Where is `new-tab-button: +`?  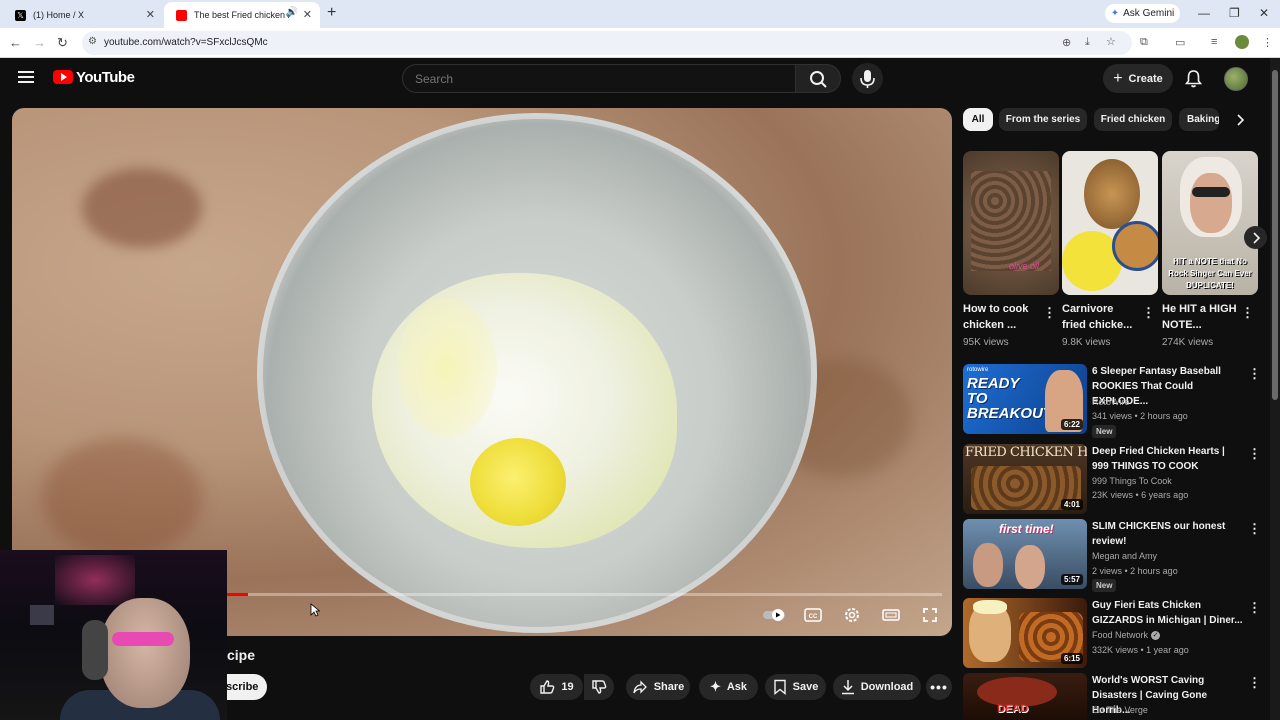 new-tab-button: + is located at coordinates (331, 13).